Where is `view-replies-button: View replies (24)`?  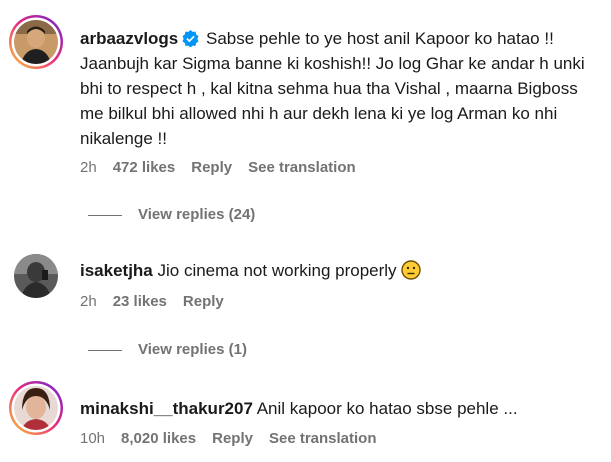
view-replies-button: View replies (24) is located at coordinates (171, 214).